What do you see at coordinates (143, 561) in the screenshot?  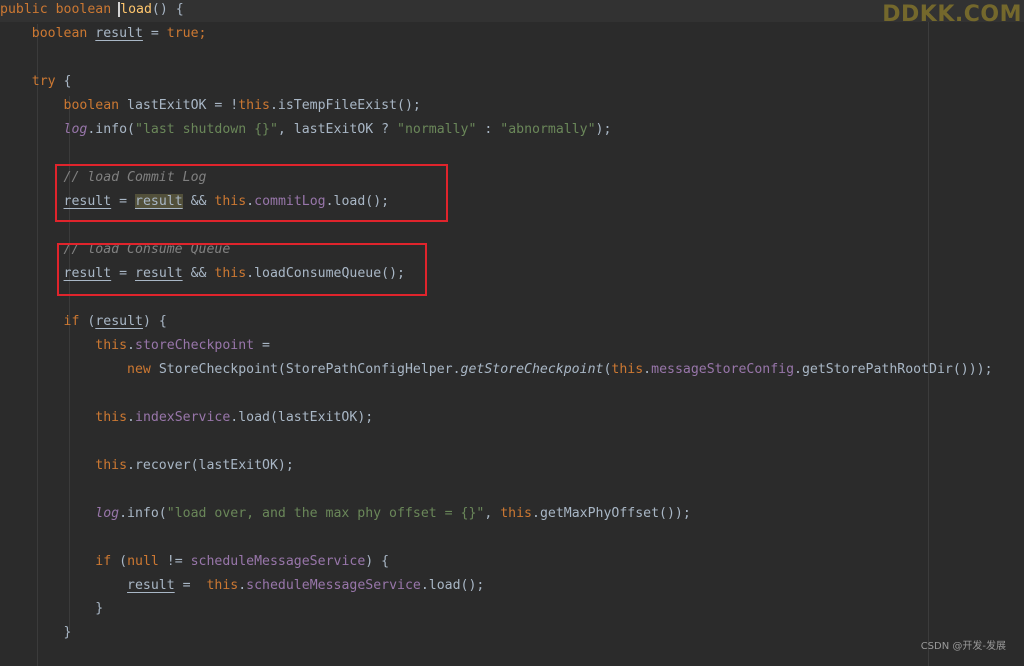 I see `keyword: null` at bounding box center [143, 561].